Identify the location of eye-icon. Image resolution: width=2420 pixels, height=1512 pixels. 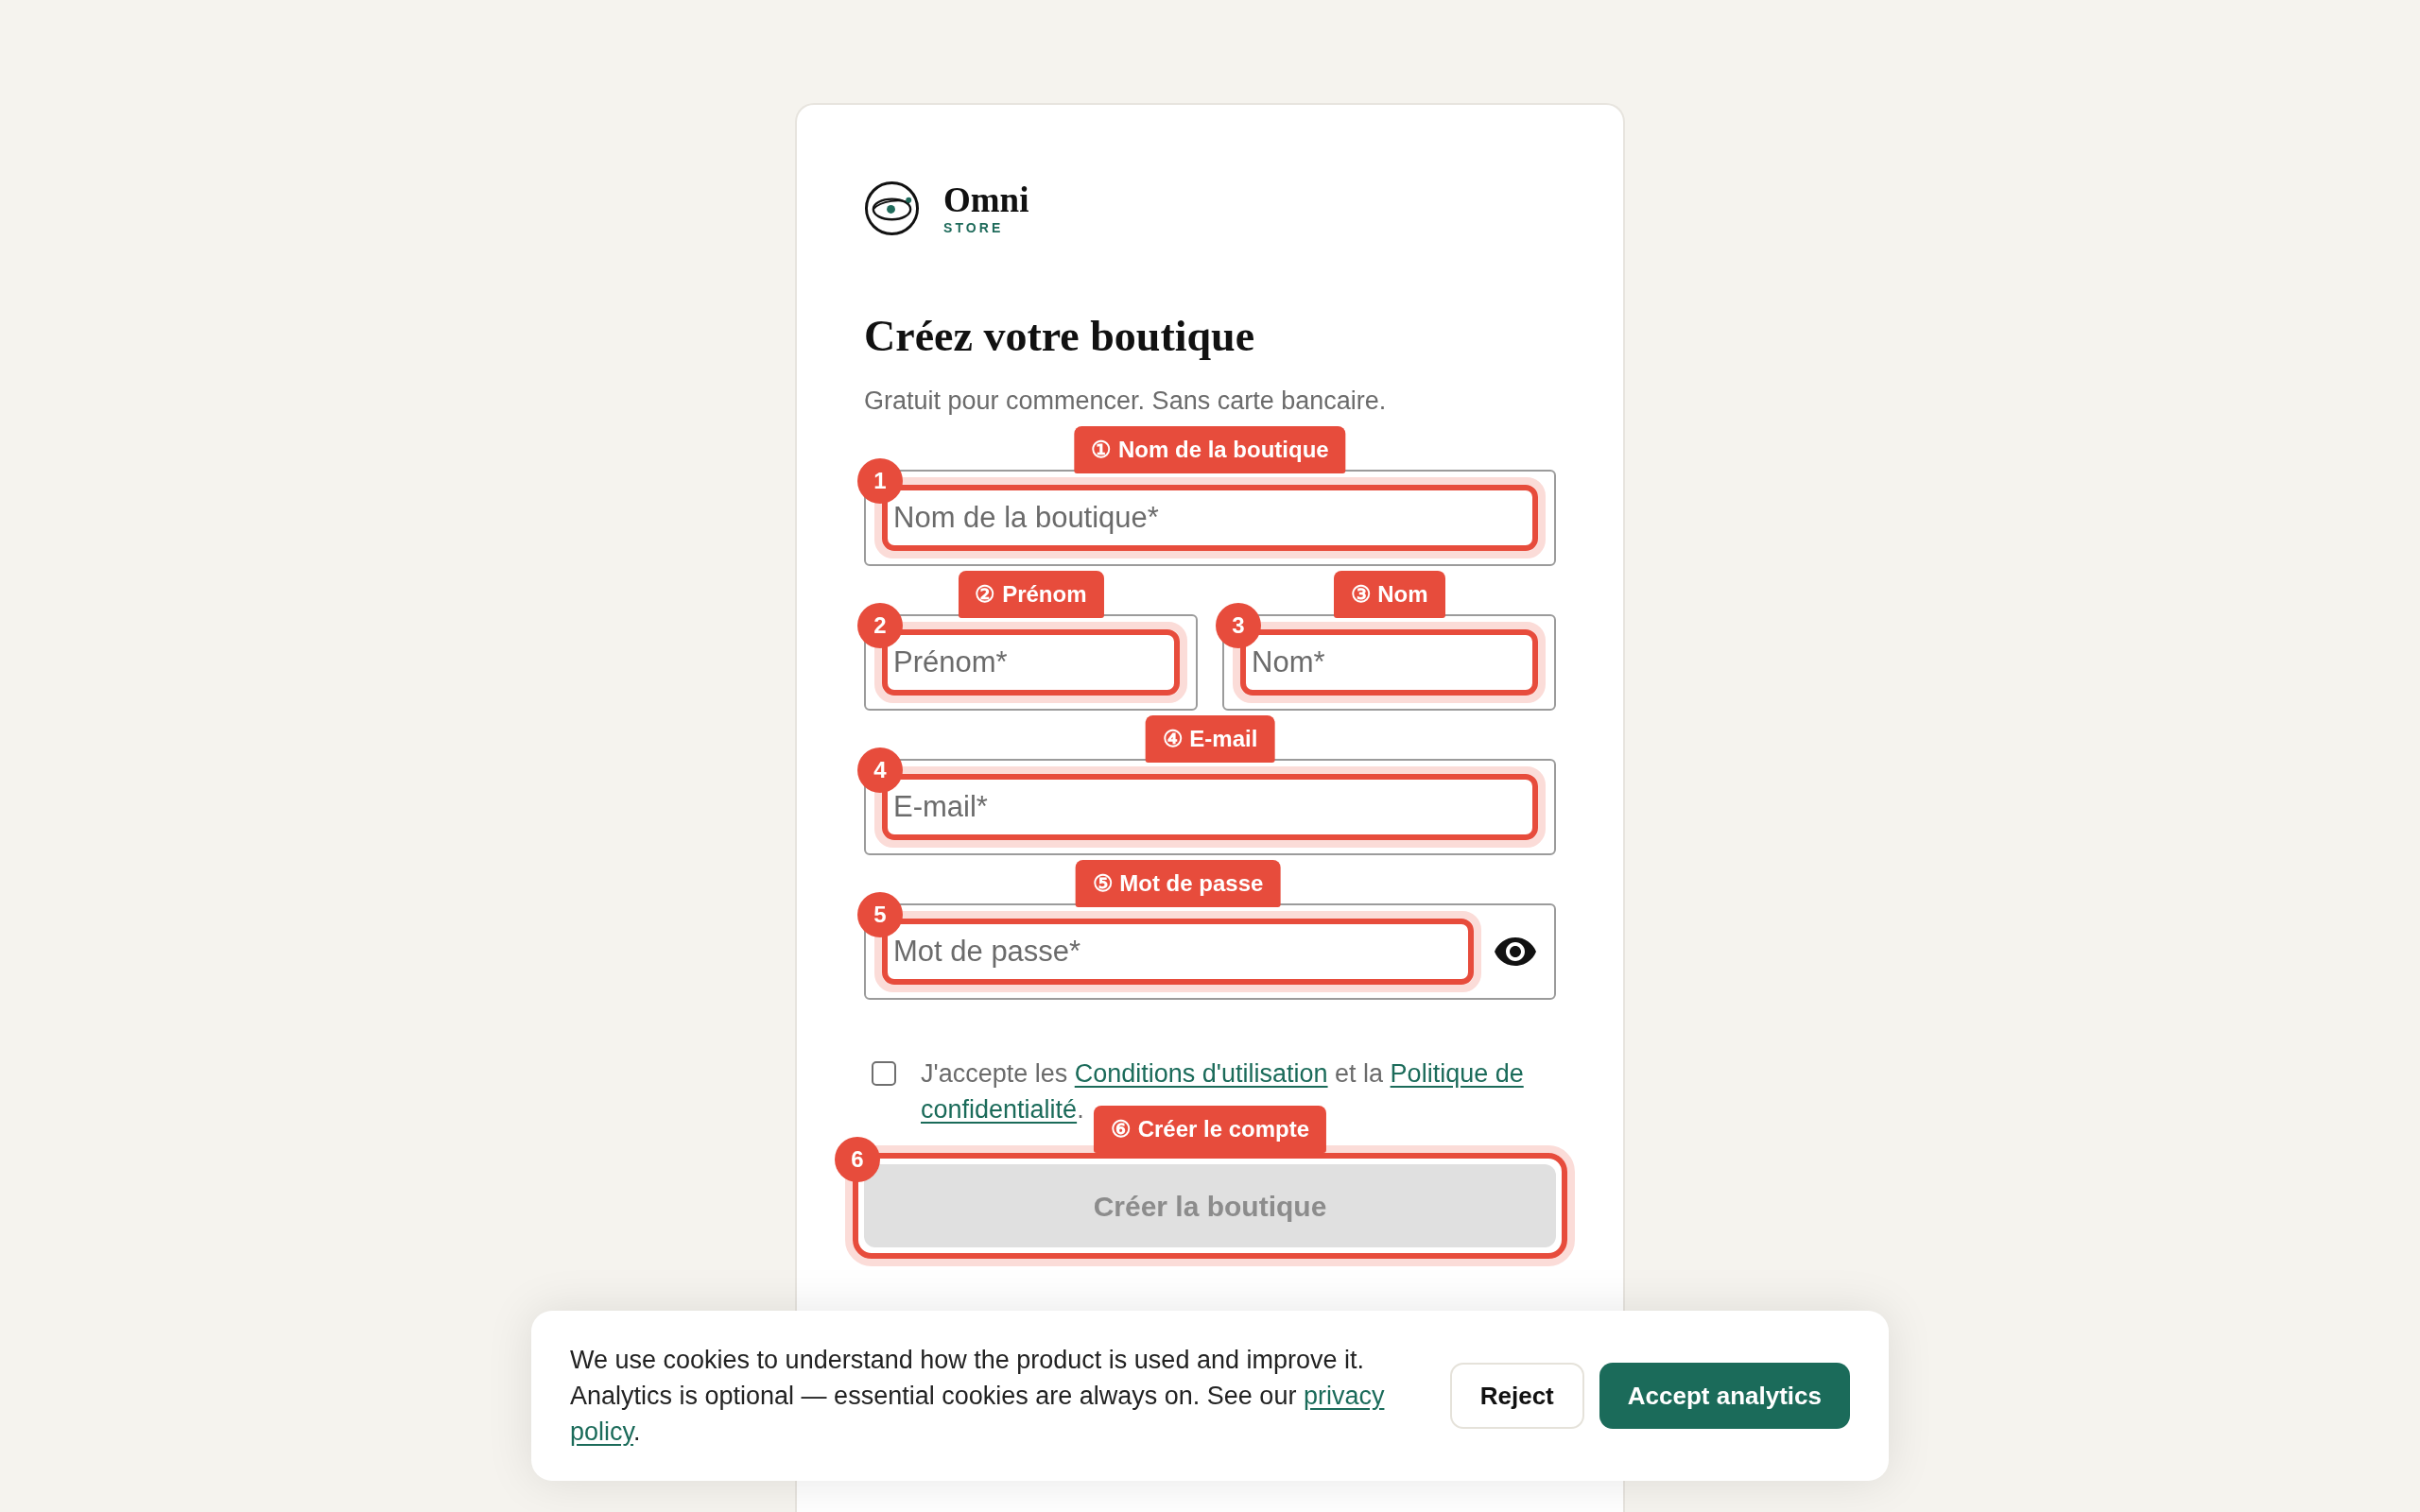
(1516, 951).